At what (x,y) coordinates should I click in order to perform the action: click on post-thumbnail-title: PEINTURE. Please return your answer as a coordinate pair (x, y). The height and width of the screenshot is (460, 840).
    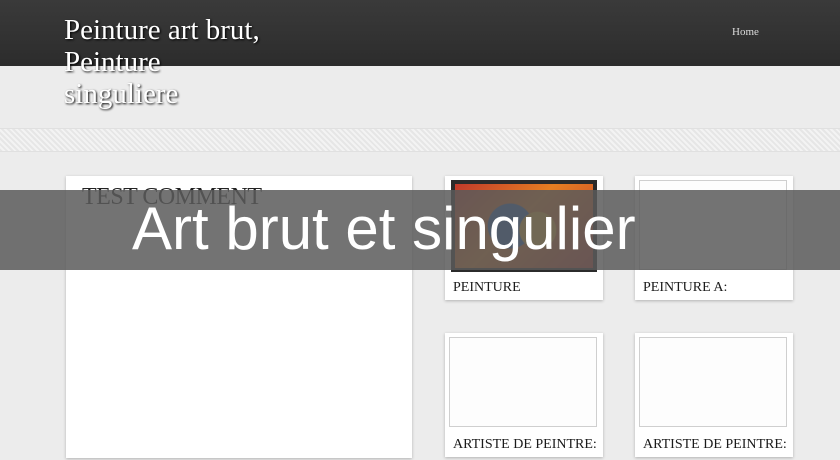
    Looking at the image, I should click on (487, 288).